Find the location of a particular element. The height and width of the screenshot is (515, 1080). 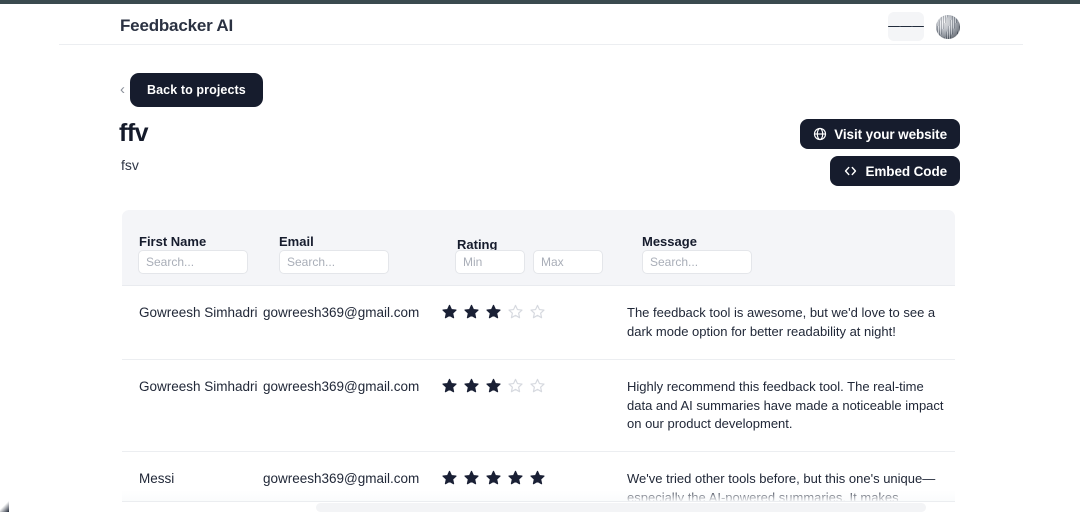

column-header-first-name: First Name is located at coordinates (173, 241).